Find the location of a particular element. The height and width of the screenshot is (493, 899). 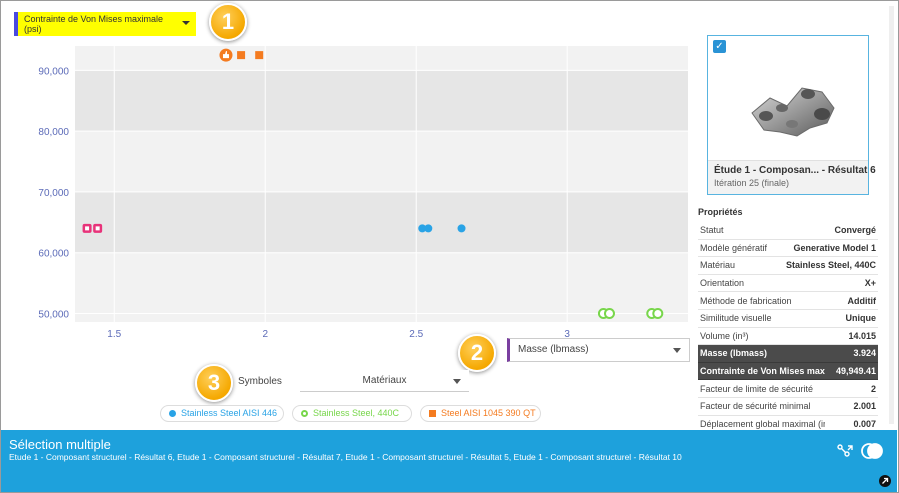

overlay-toggle-icon is located at coordinates (872, 451).